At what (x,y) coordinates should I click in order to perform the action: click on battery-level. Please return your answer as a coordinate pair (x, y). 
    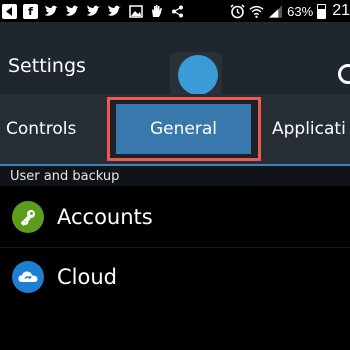
    Looking at the image, I should click on (322, 13).